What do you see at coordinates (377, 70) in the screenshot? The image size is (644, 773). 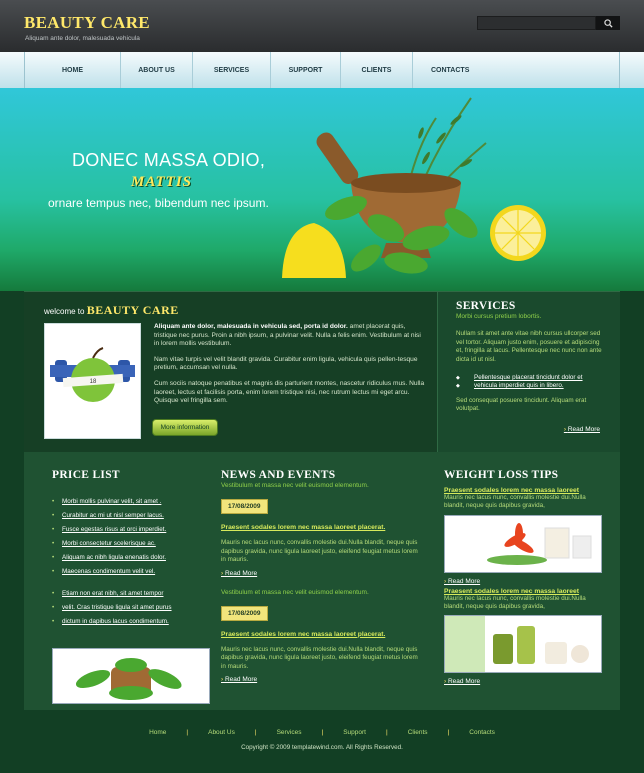 I see `nav-clients: CLIENTS` at bounding box center [377, 70].